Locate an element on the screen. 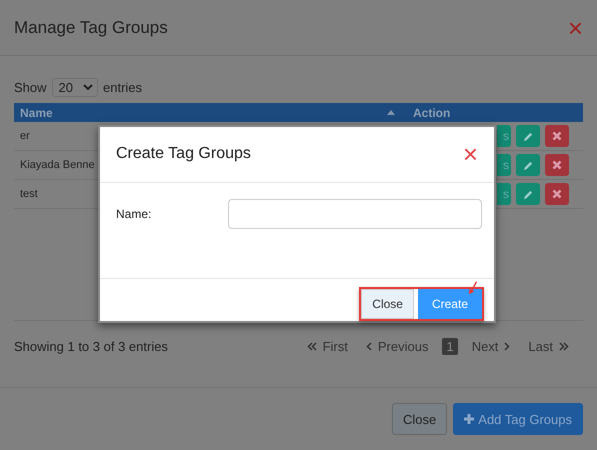 This screenshot has width=597, height=450. show-label: Show is located at coordinates (30, 87).